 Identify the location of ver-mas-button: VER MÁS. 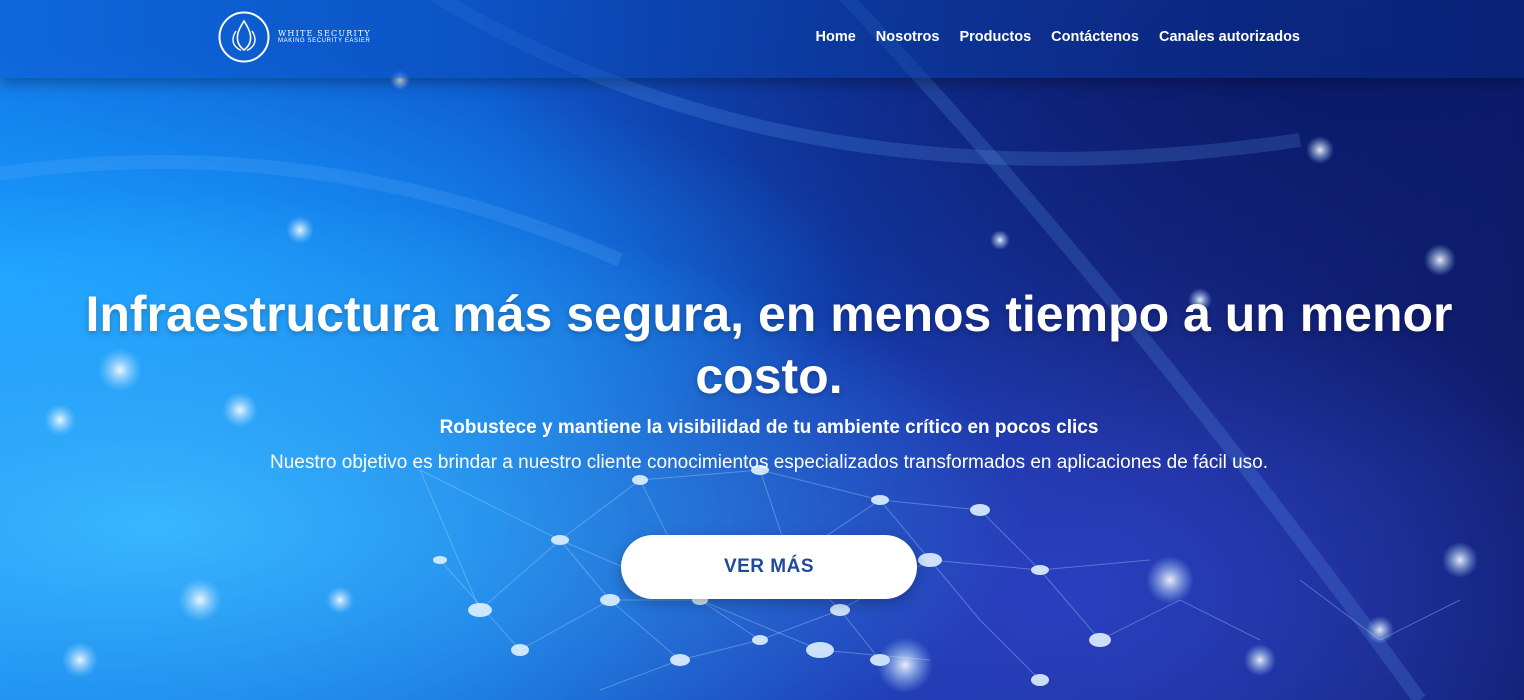
(769, 567).